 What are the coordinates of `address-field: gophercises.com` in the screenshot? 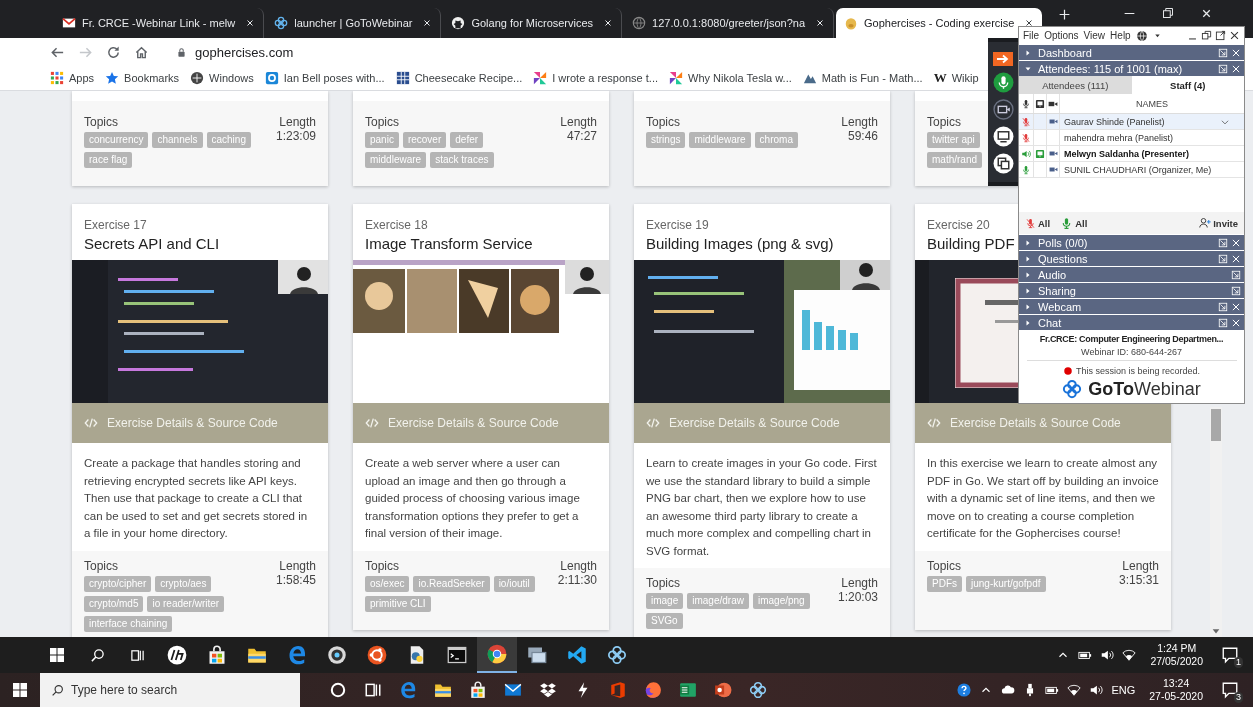 It's located at (244, 52).